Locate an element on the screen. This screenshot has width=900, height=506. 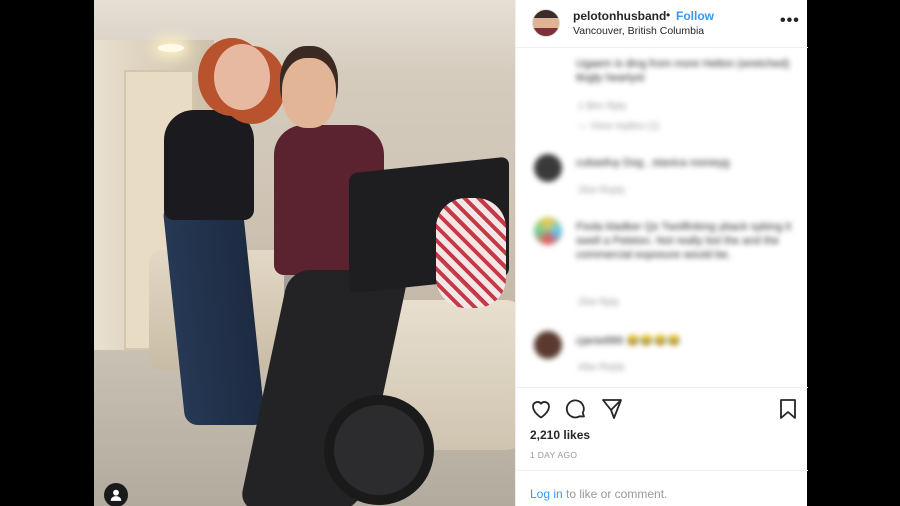
photo-gift-bow is located at coordinates (471, 253).